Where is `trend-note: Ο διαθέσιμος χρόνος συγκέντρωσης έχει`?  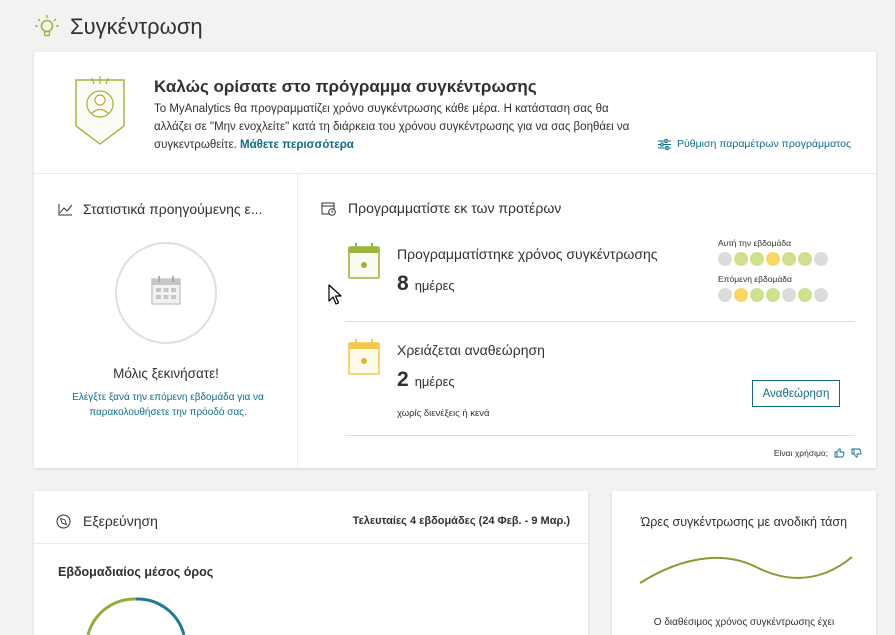
trend-note: Ο διαθέσιμος χρόνος συγκέντρωσης έχει is located at coordinates (744, 622).